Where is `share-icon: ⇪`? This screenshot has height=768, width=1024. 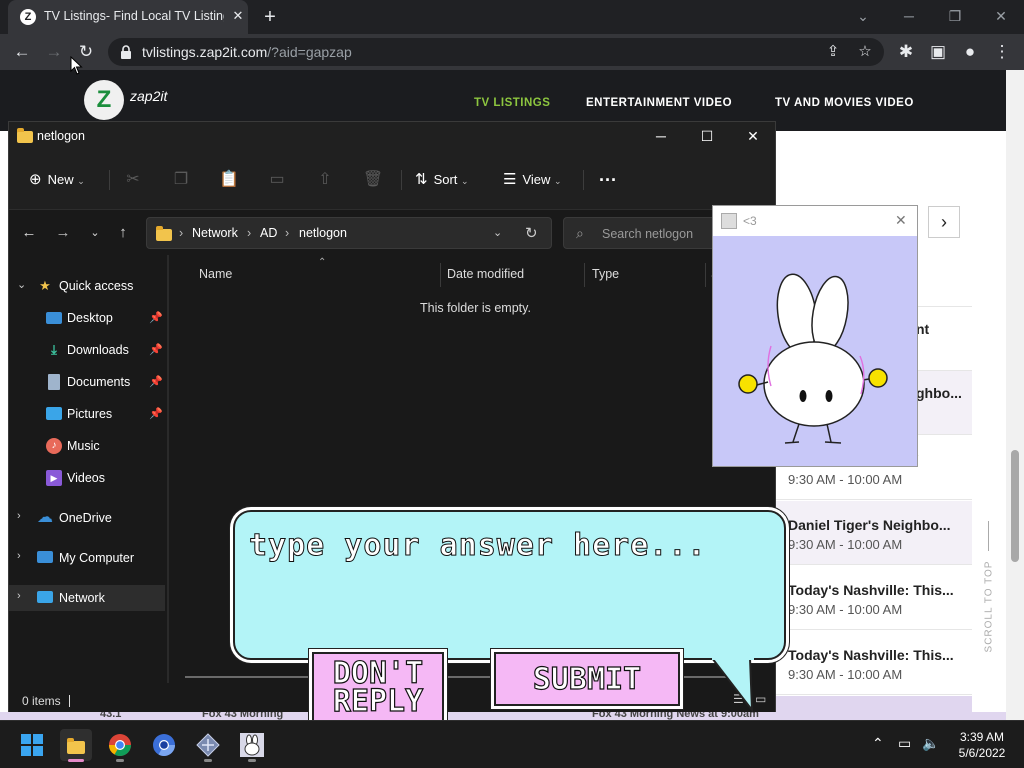
share-icon: ⇪ is located at coordinates (833, 52).